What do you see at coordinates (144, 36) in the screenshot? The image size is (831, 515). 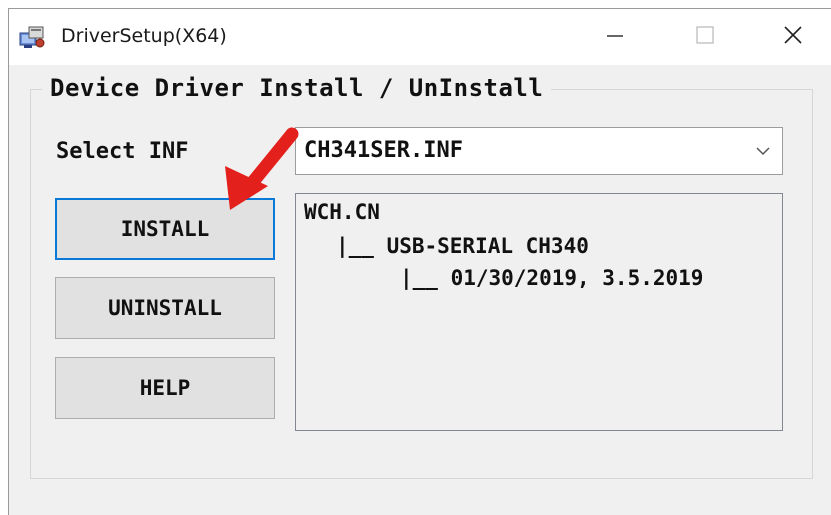 I see `window-title: DriverSetup(X64)` at bounding box center [144, 36].